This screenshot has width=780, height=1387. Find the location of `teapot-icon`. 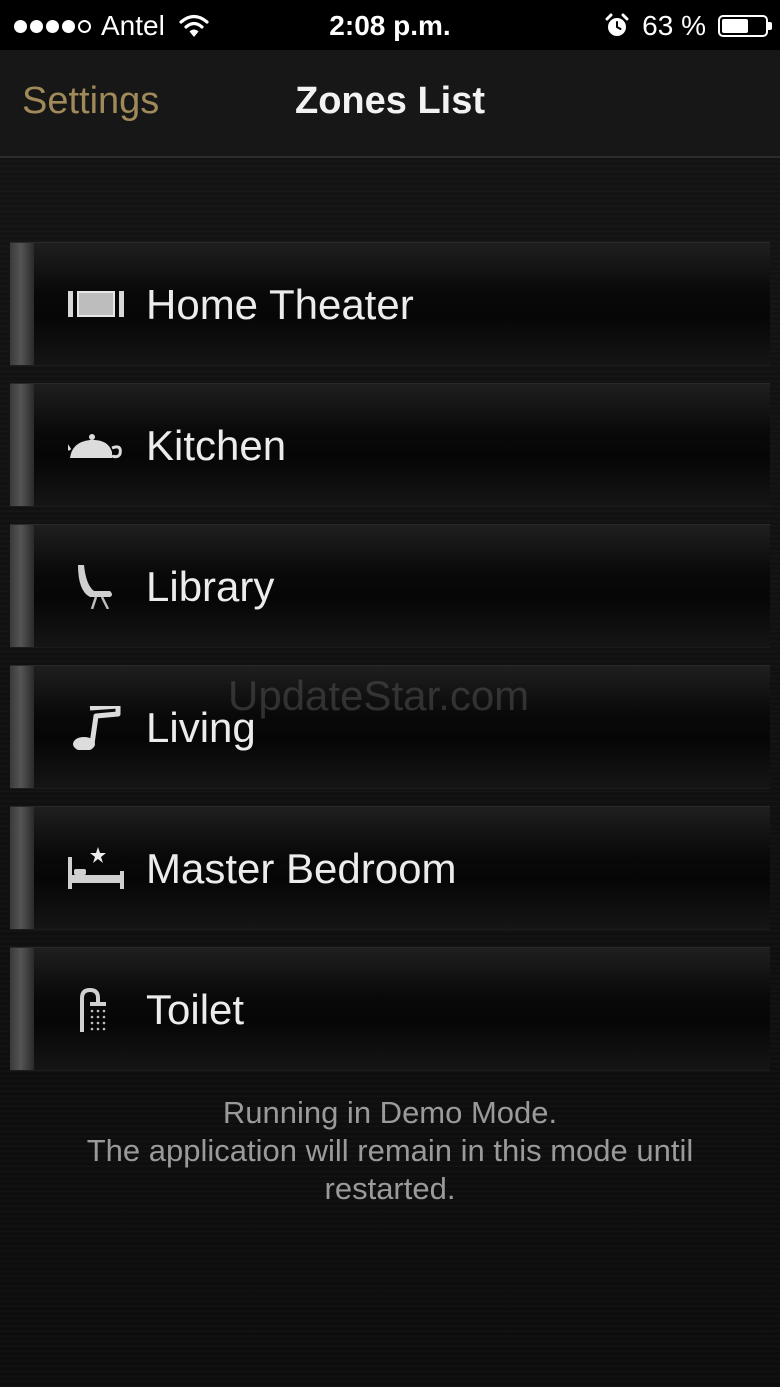

teapot-icon is located at coordinates (95, 446).